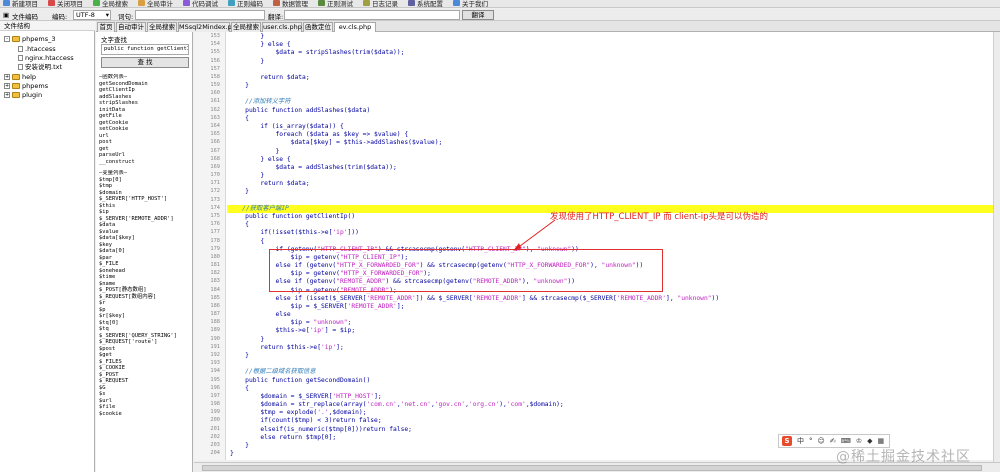 Image resolution: width=1000 pixels, height=472 pixels. Describe the element at coordinates (239, 119) in the screenshot. I see `code-line: {` at that location.